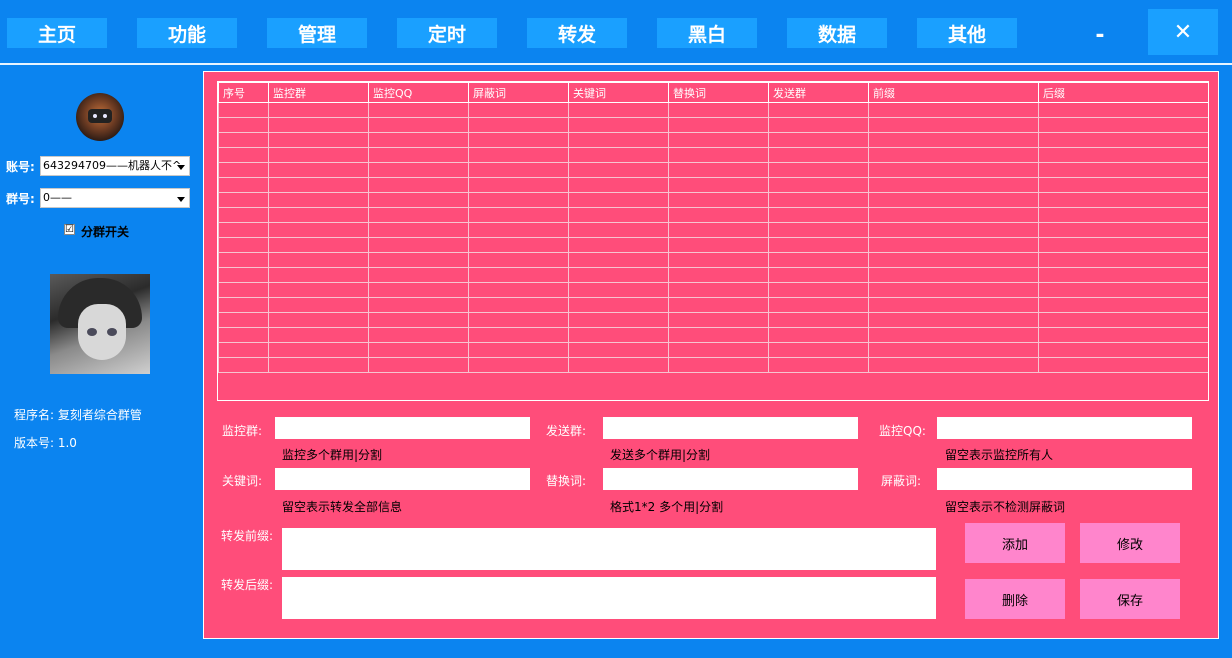 This screenshot has height=658, width=1232. Describe the element at coordinates (618, 92) in the screenshot. I see `column-header-keywords: 关键词` at that location.